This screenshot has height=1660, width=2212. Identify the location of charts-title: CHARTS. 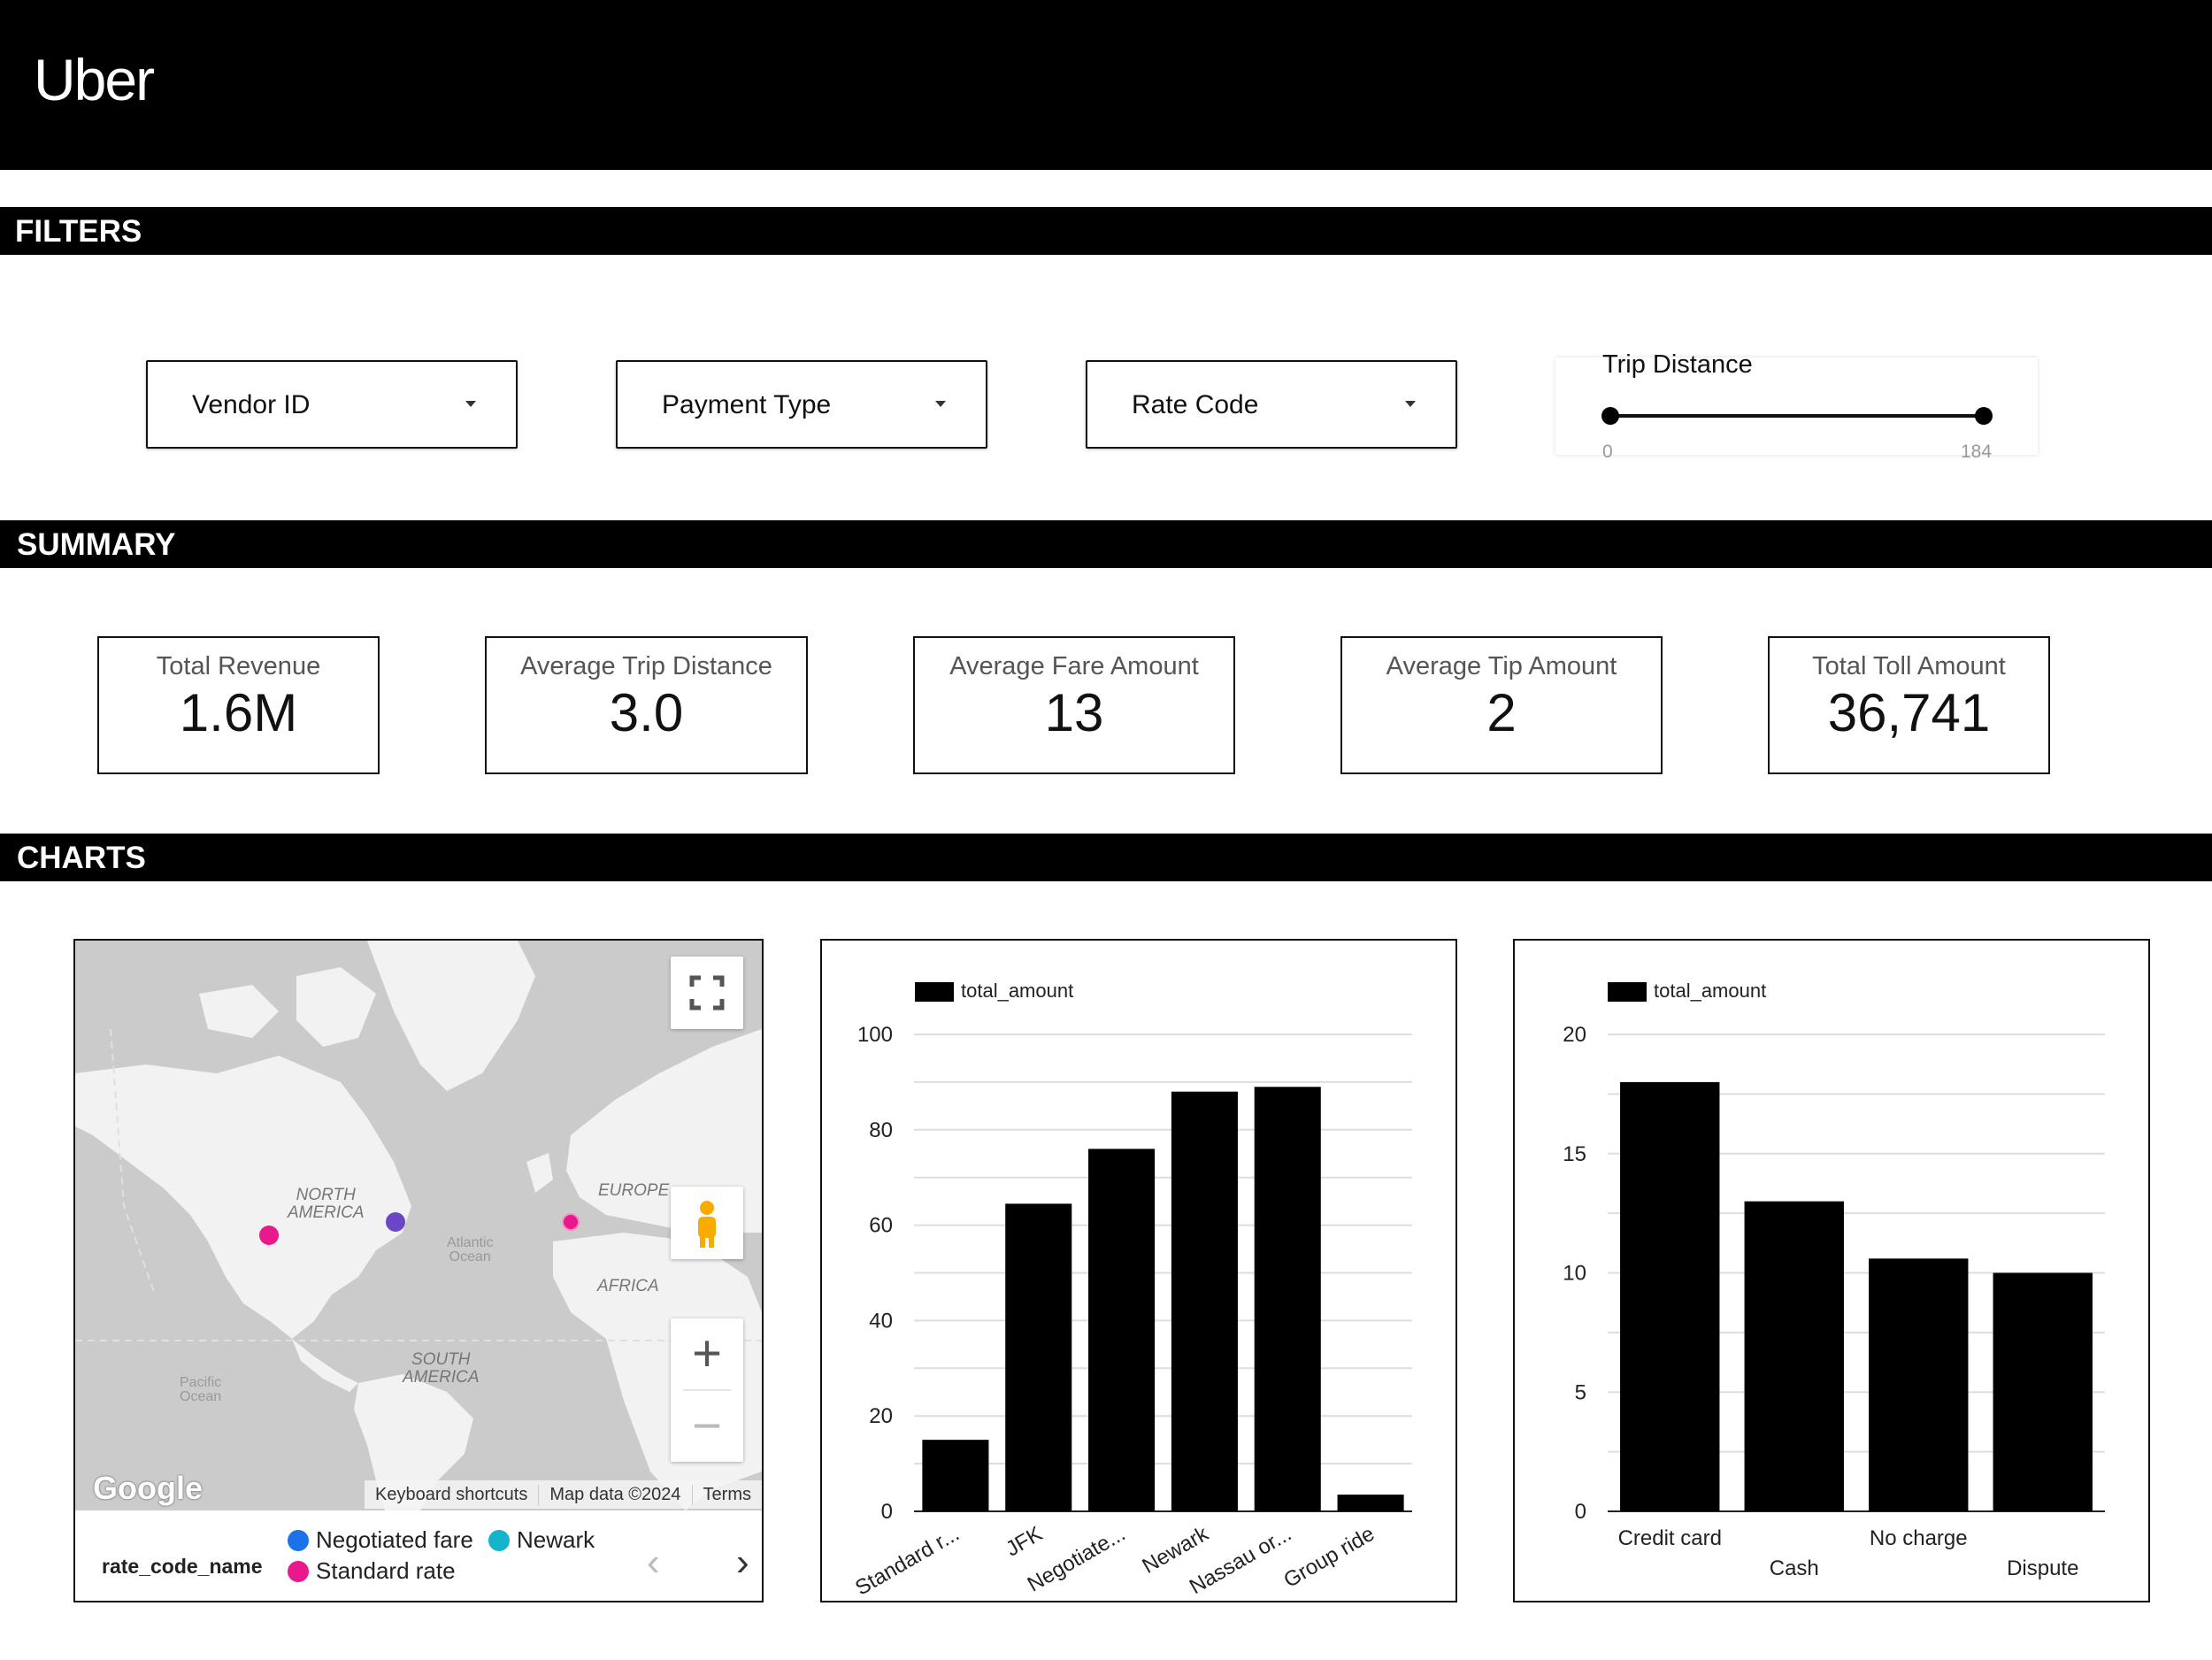
(82, 858).